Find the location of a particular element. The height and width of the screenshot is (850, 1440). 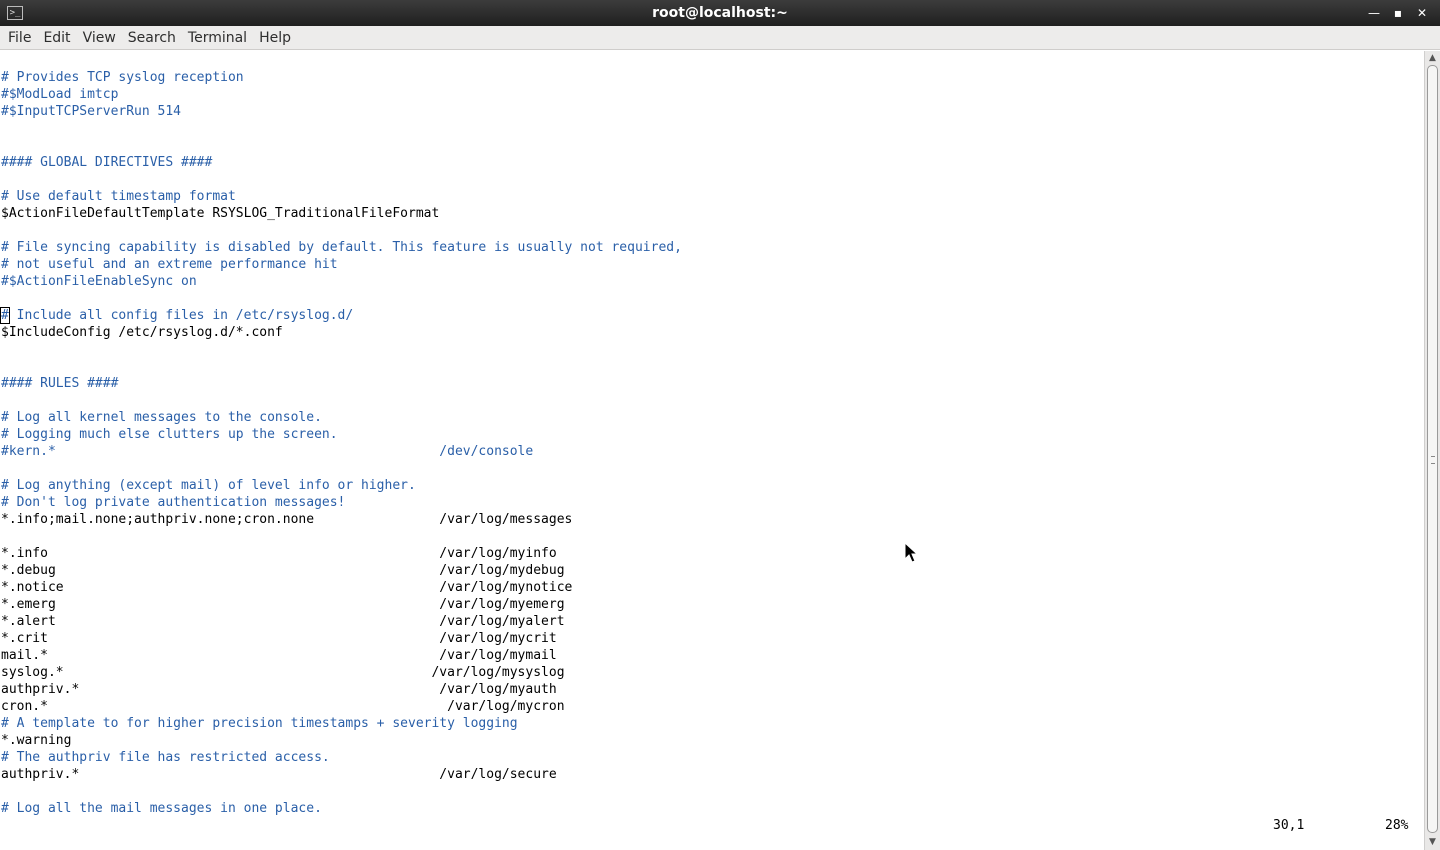

vertical-scrollbar: ▲ ▼ is located at coordinates (1432, 450).